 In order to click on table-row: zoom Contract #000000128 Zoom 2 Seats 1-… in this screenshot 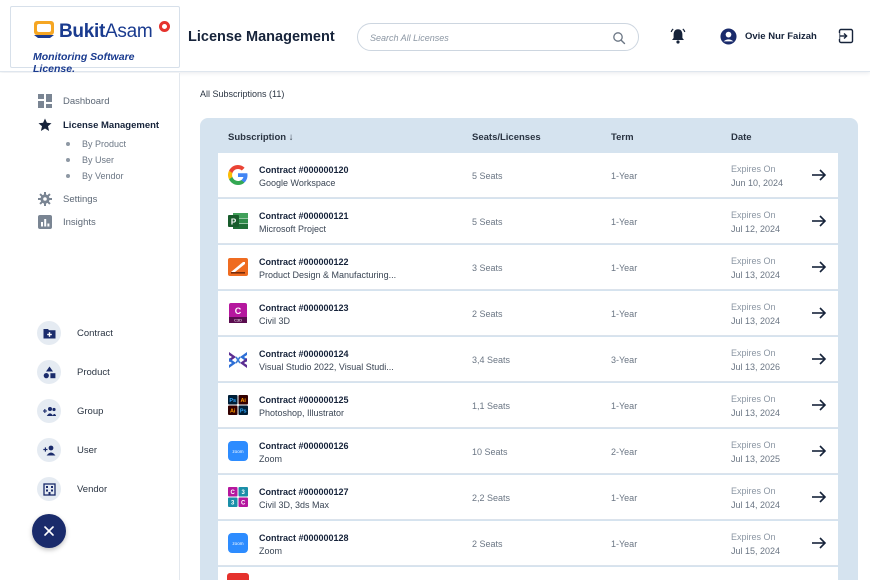, I will do `click(528, 543)`.